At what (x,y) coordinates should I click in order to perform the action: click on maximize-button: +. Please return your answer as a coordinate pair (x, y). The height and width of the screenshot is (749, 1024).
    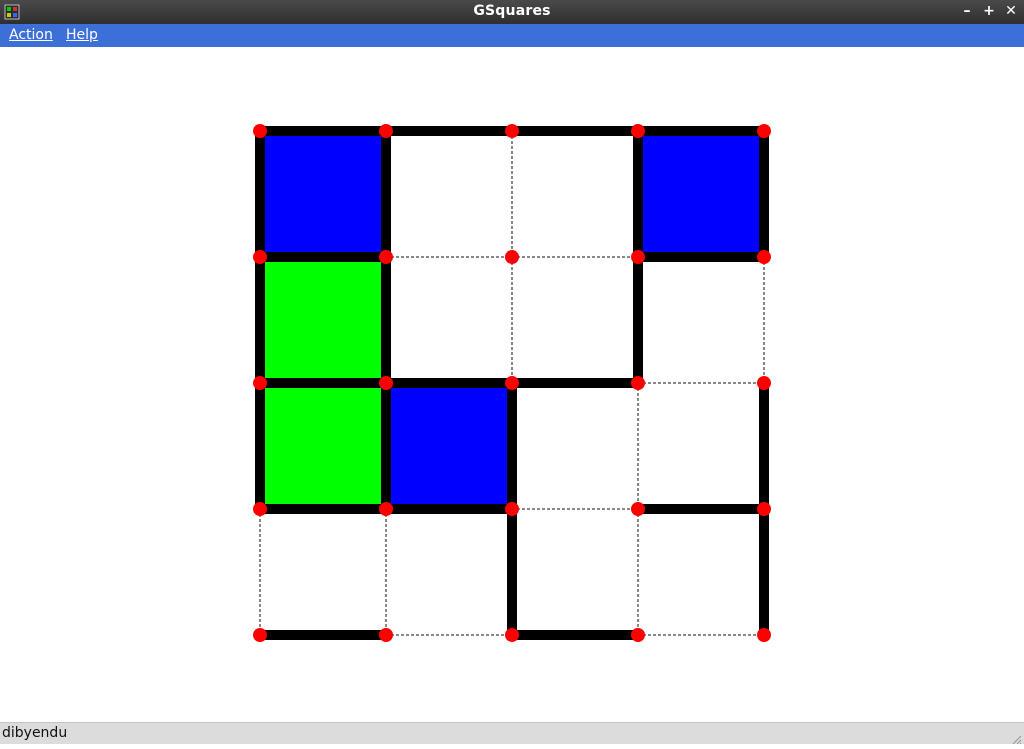
    Looking at the image, I should click on (989, 11).